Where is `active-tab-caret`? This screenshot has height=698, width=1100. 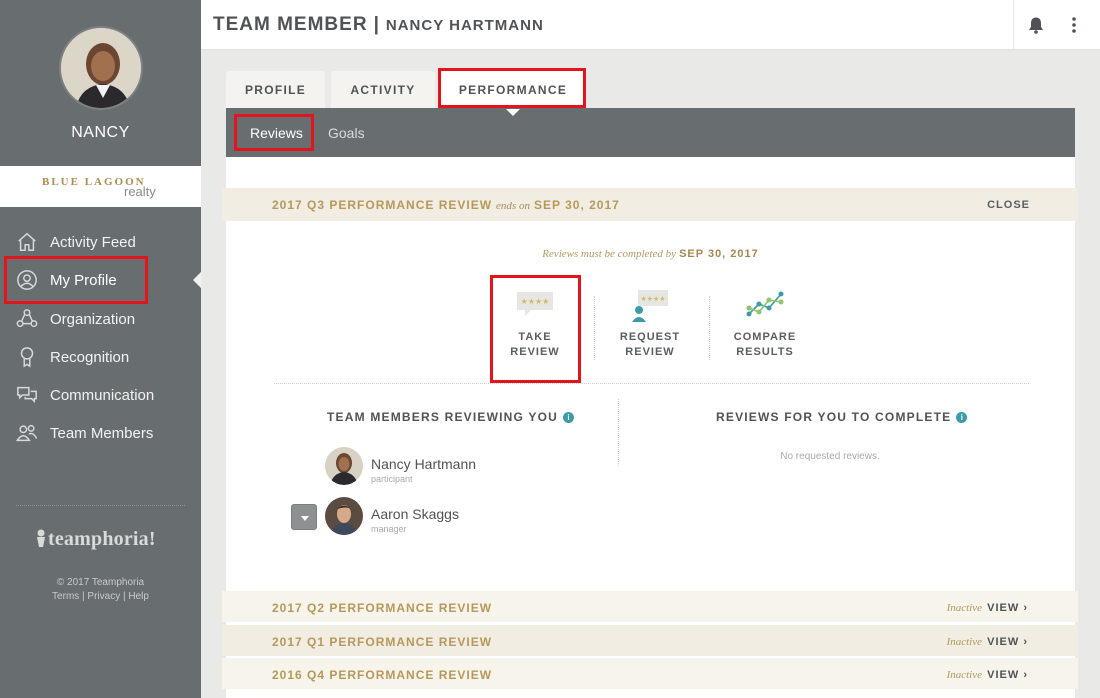
active-tab-caret is located at coordinates (513, 112).